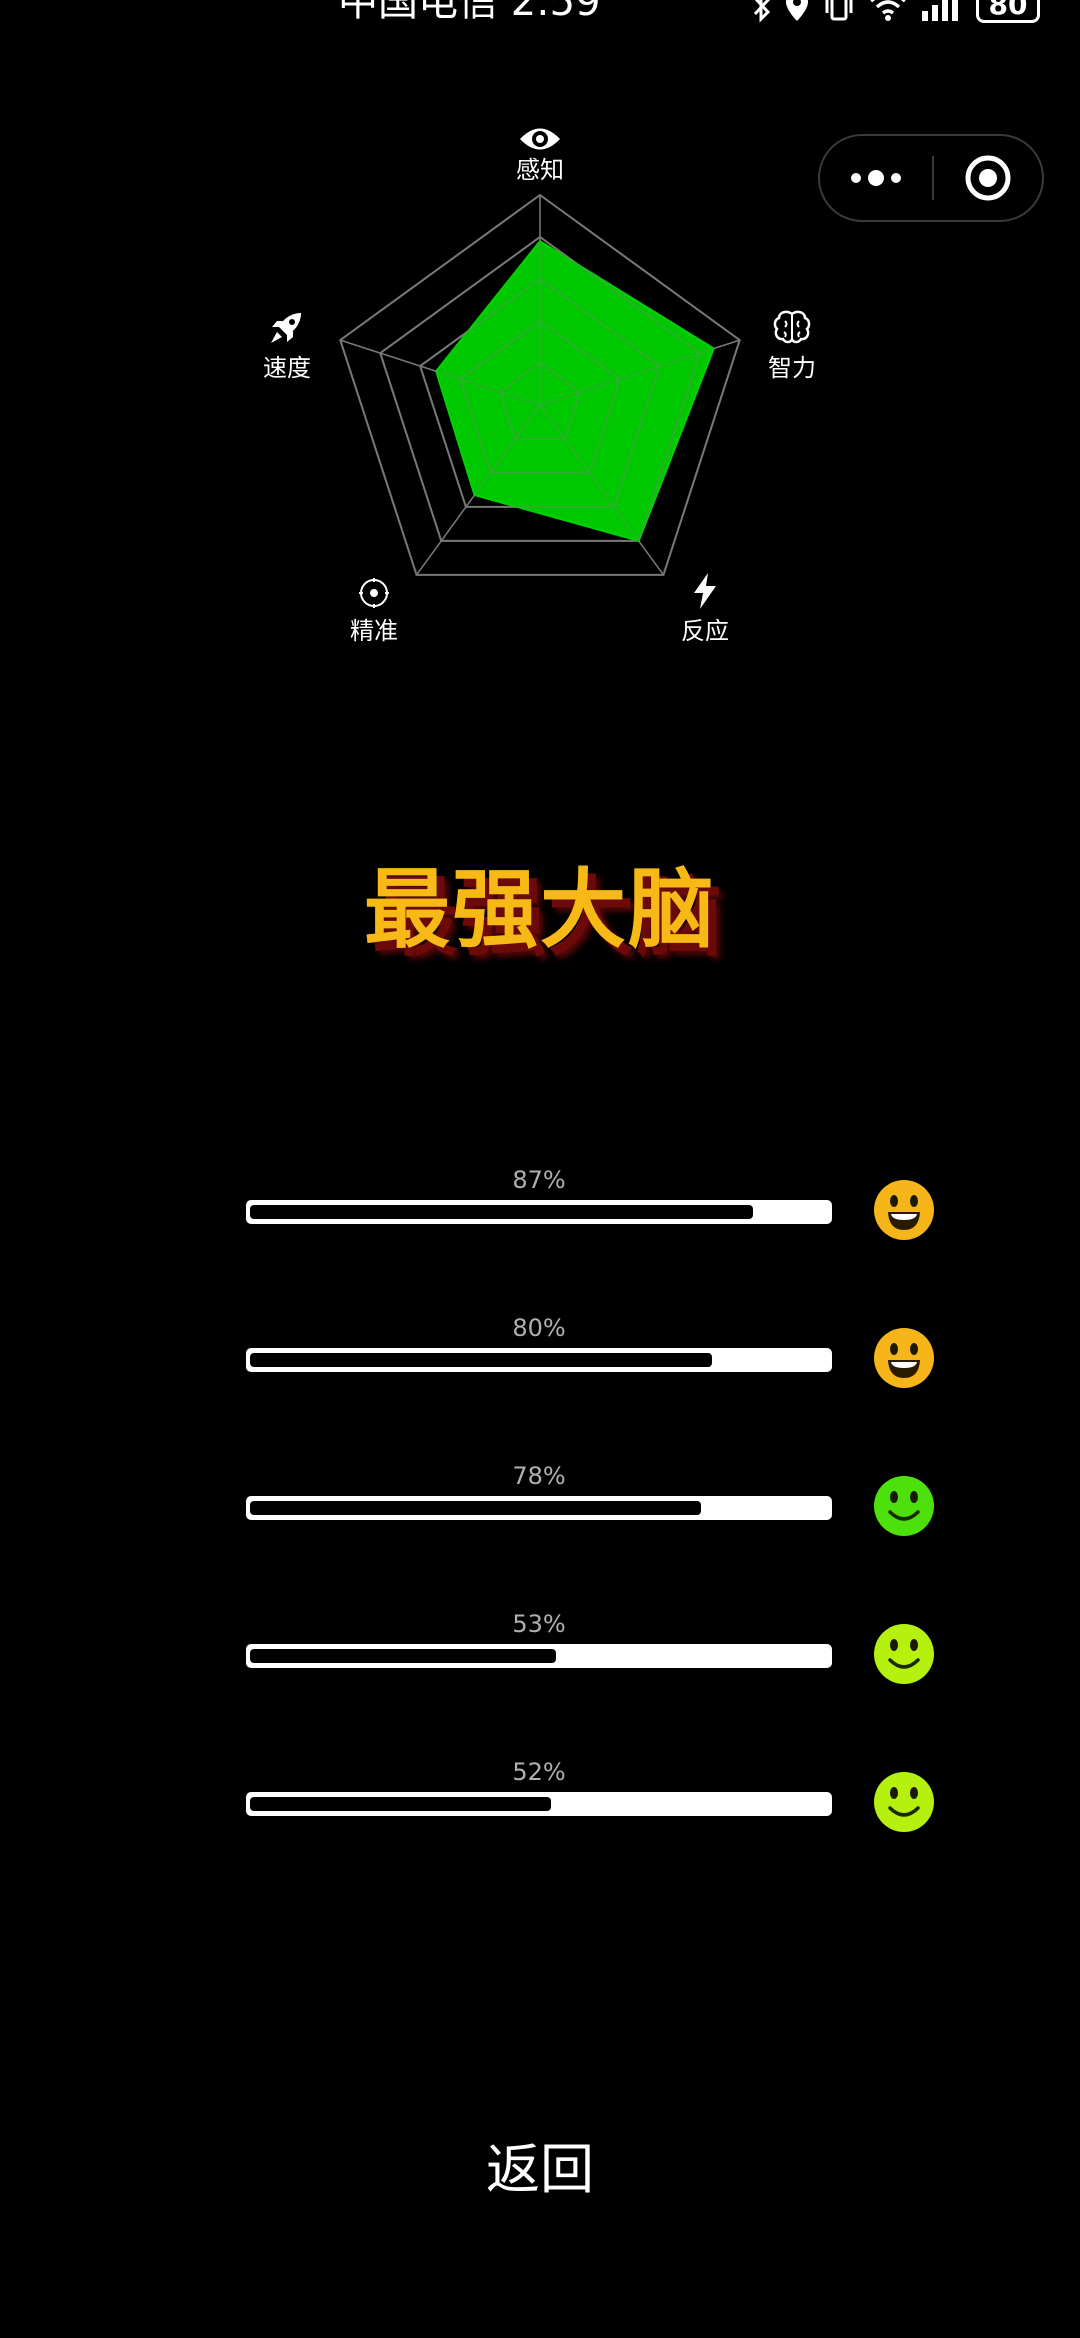  I want to click on progress-row: 78%, so click(596, 1502).